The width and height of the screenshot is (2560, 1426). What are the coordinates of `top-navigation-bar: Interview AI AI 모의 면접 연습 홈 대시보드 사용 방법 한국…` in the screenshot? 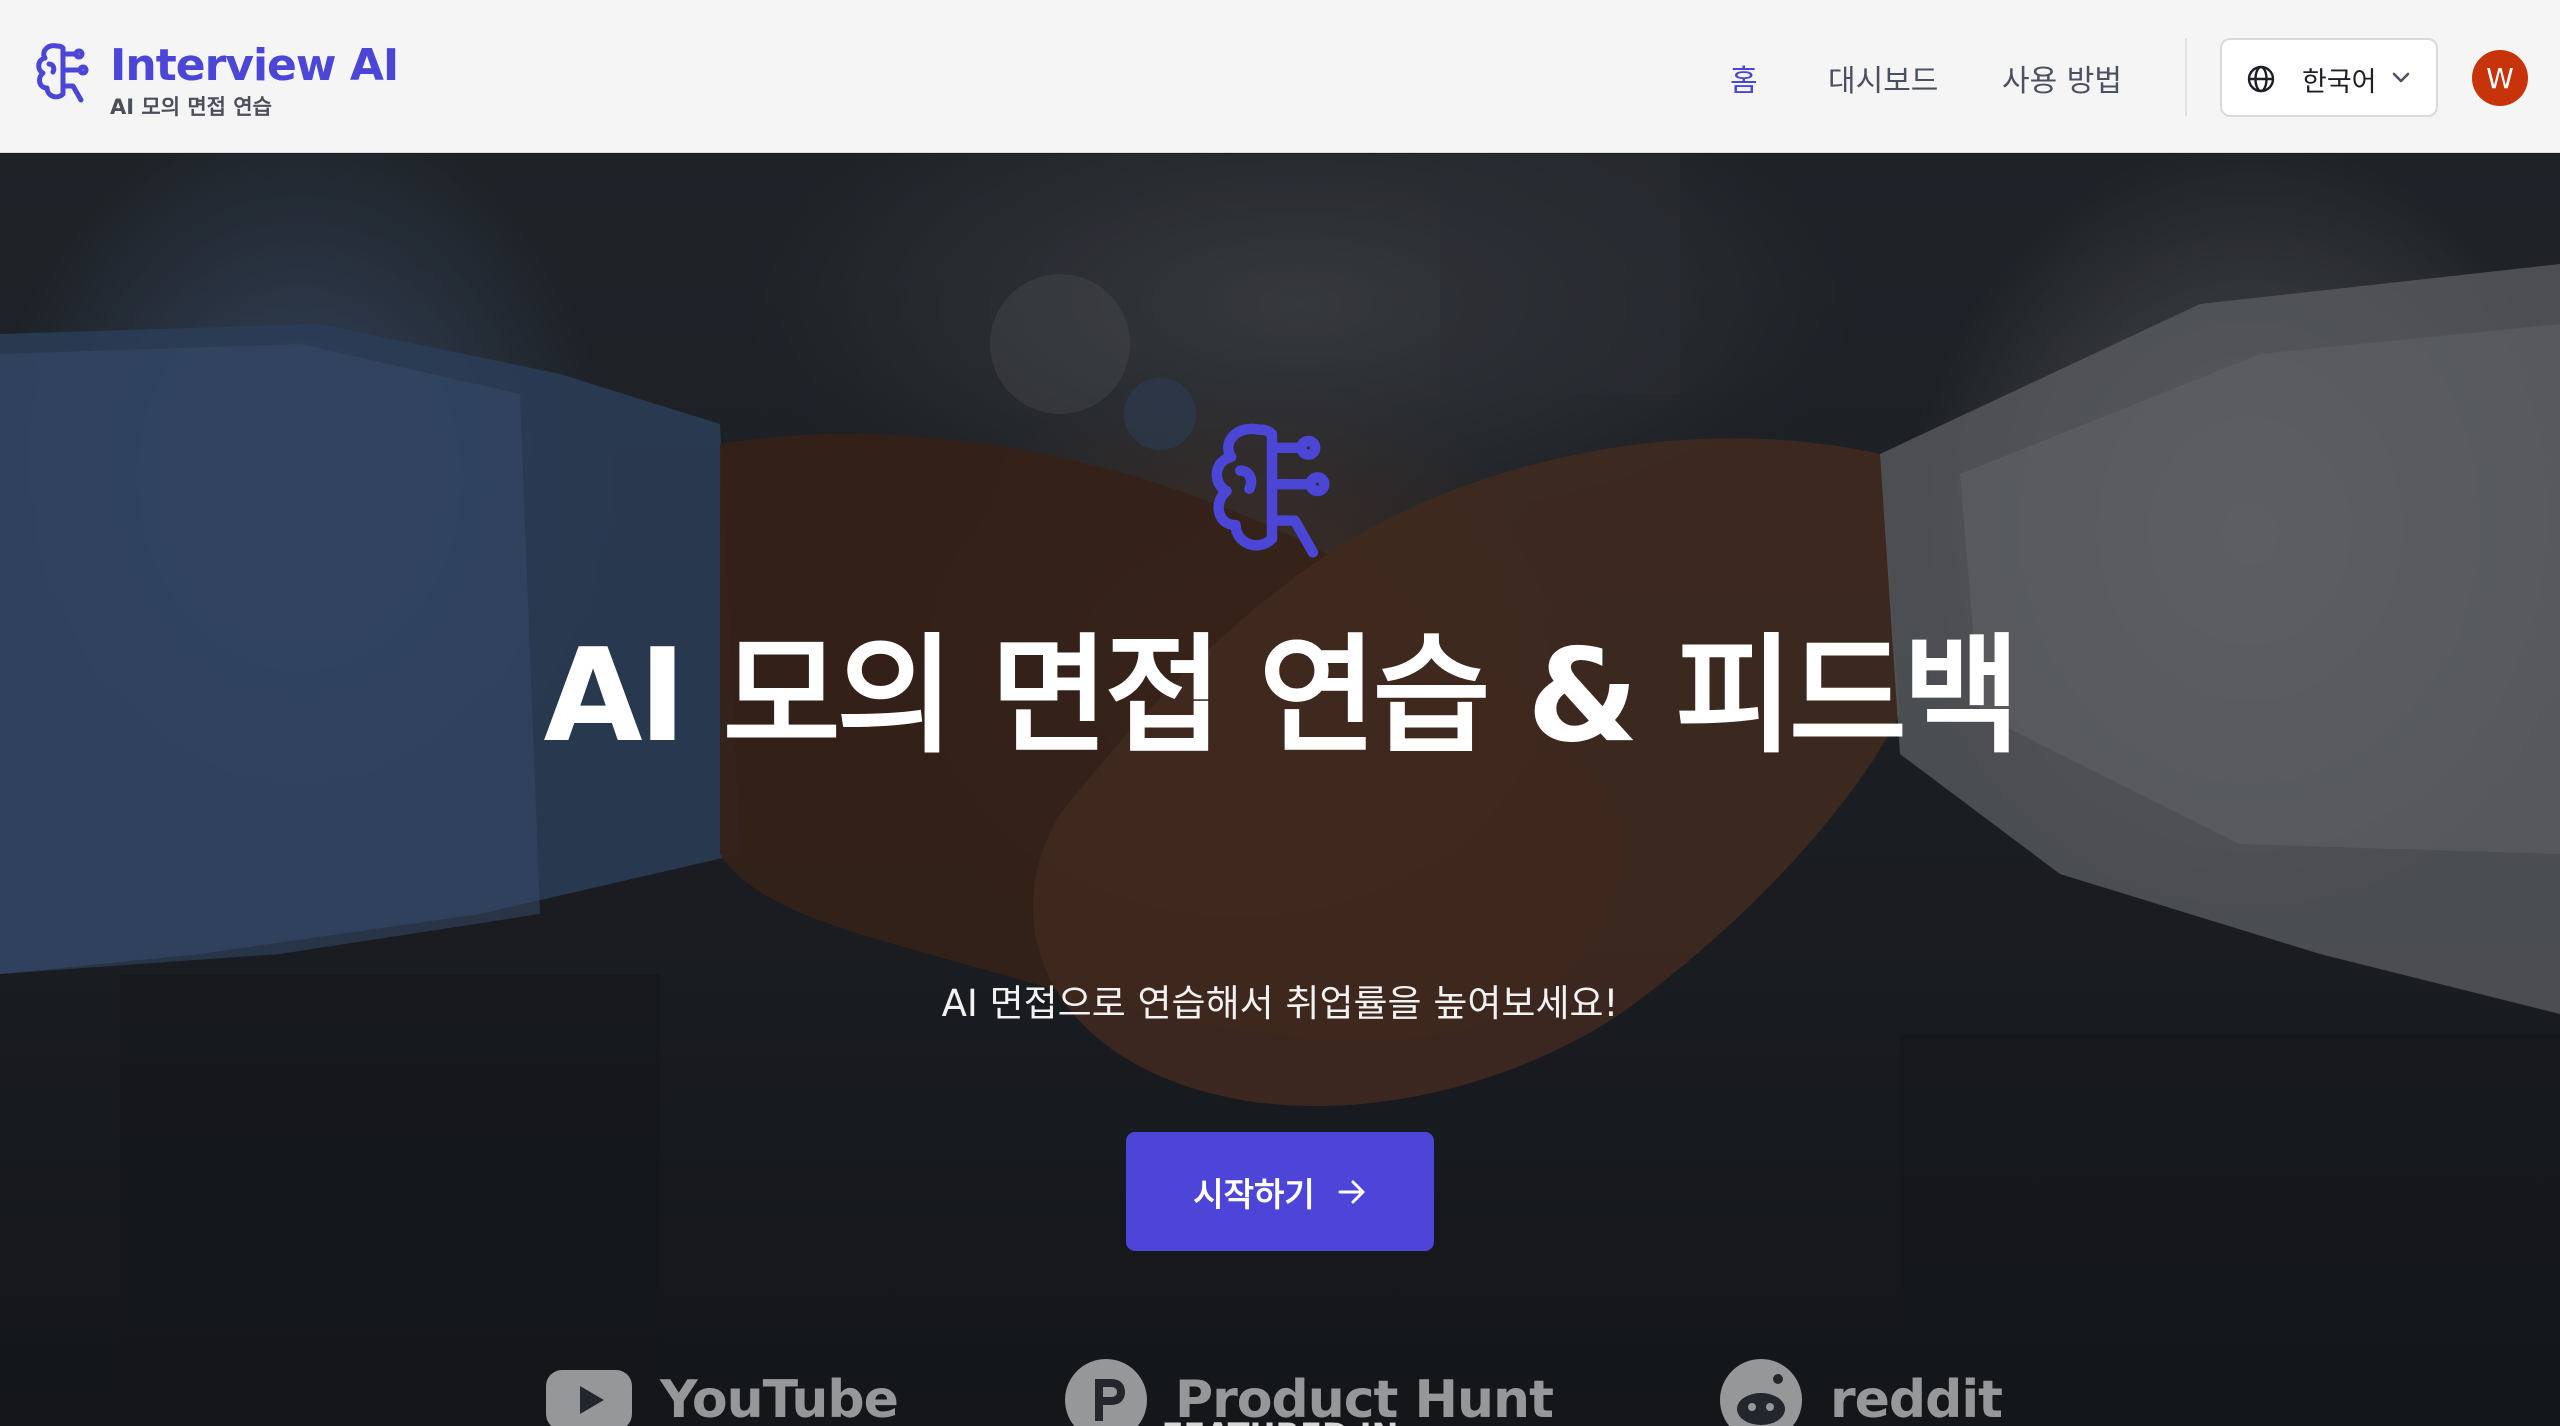 It's located at (1280, 76).